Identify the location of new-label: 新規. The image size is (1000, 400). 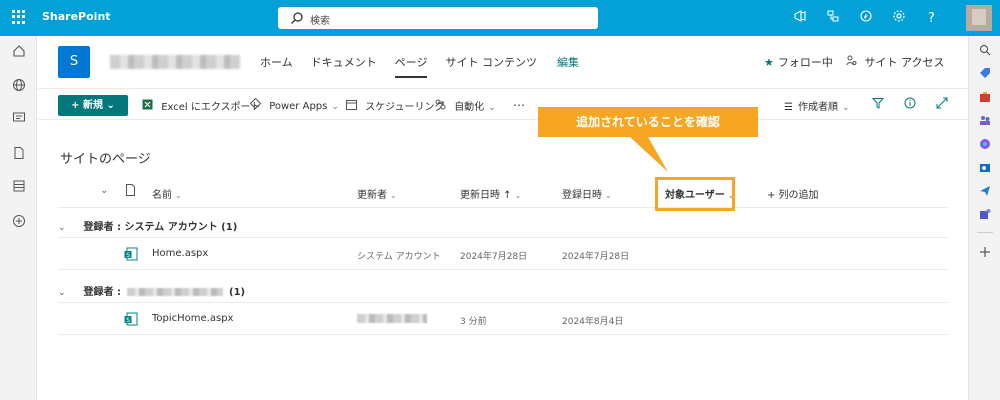
(93, 105).